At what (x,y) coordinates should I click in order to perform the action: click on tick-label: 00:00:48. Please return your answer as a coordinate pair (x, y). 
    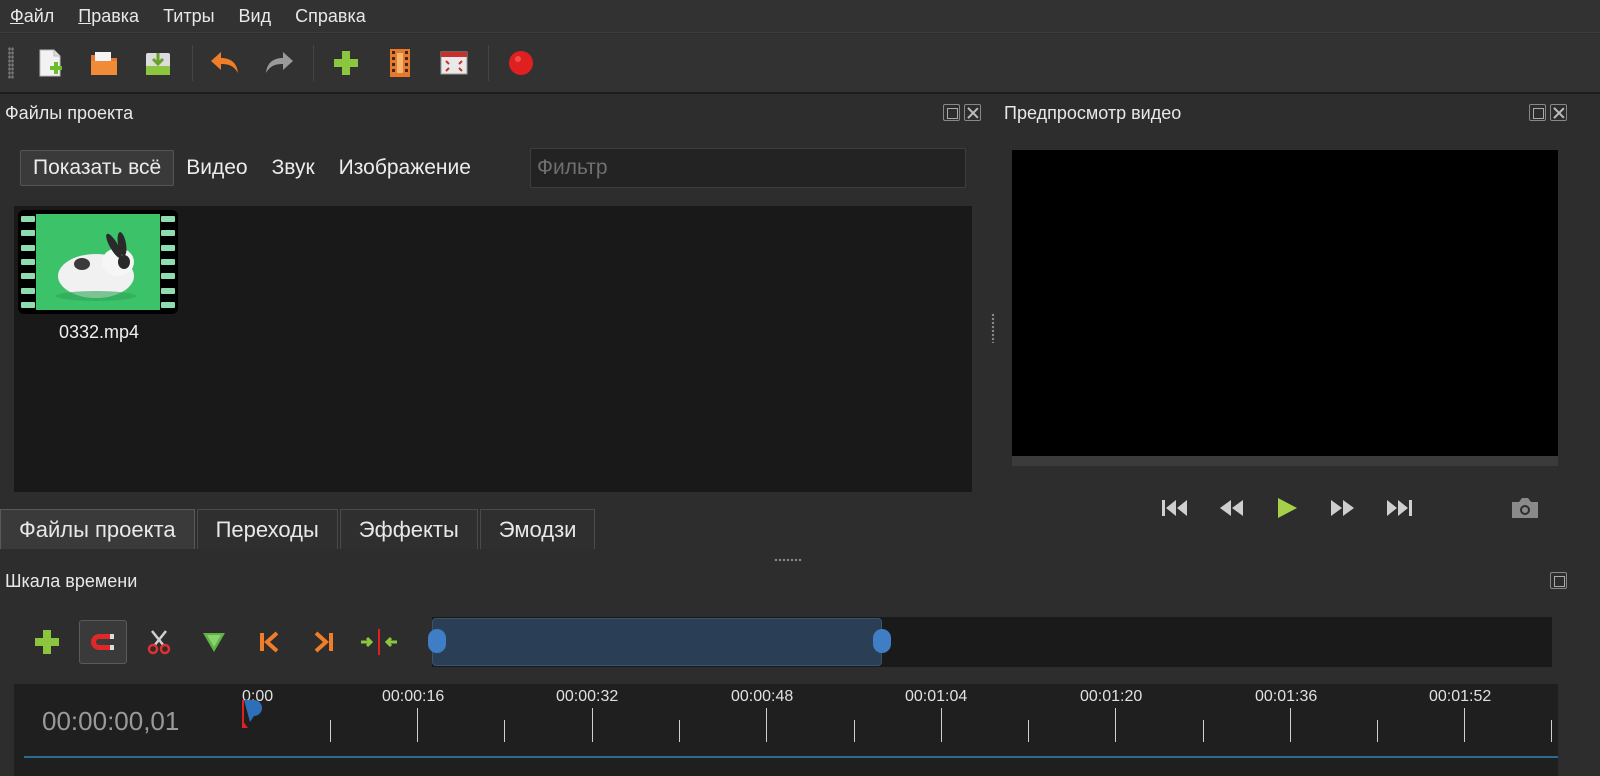
    Looking at the image, I should click on (762, 696).